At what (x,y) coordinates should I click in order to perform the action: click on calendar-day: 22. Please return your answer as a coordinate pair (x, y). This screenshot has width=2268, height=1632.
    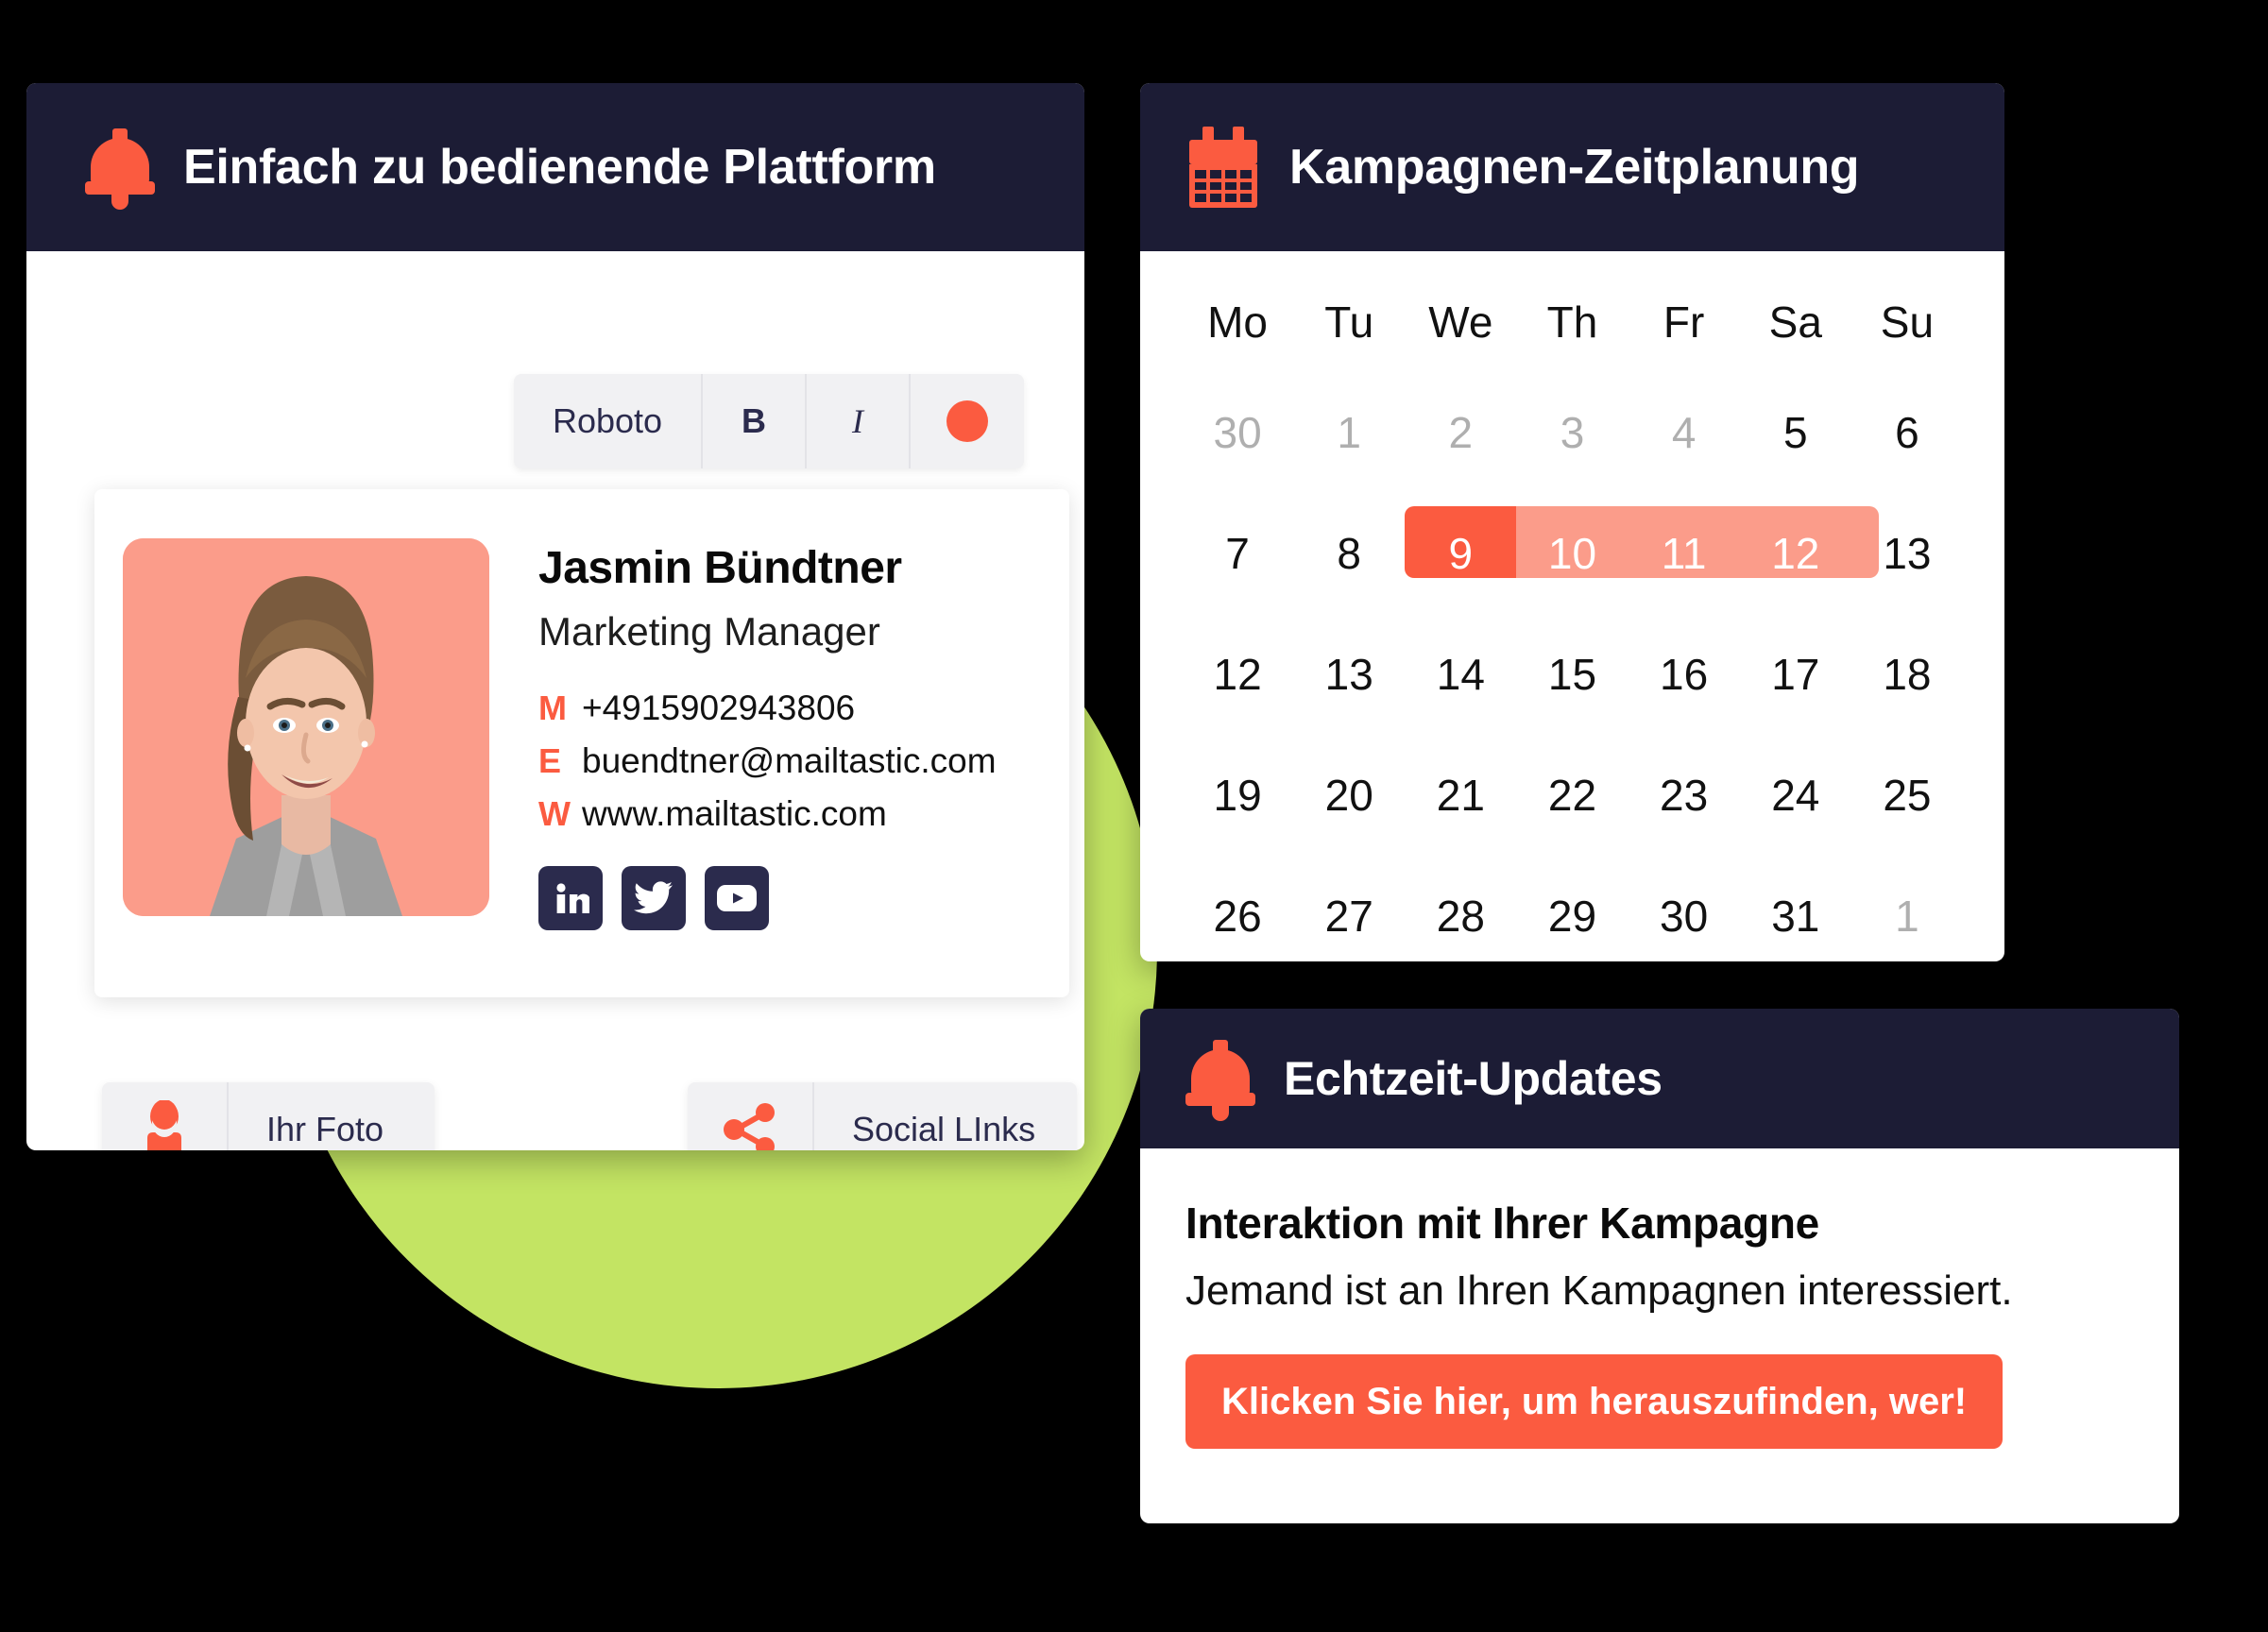
    Looking at the image, I should click on (1572, 795).